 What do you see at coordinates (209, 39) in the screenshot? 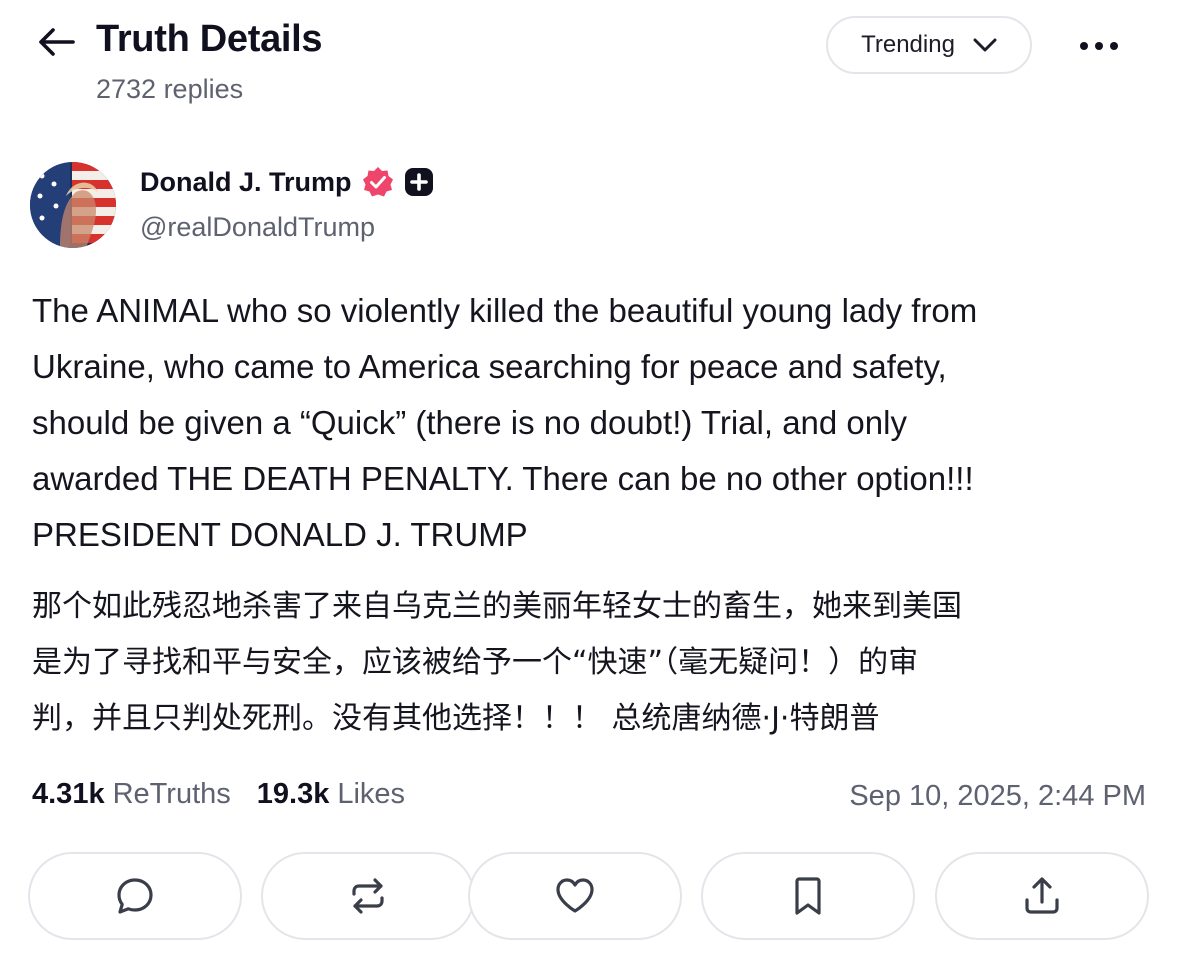
I see `page-title: Truth Details` at bounding box center [209, 39].